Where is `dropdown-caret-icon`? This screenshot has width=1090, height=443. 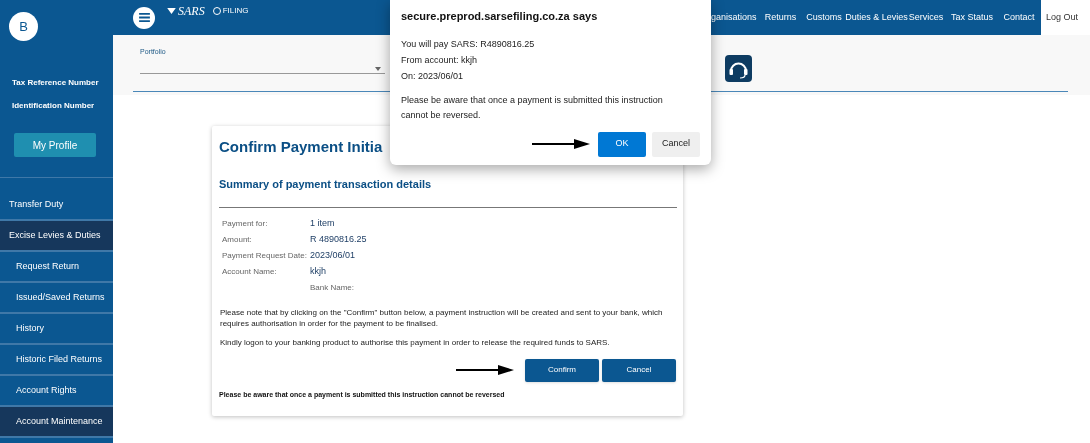 dropdown-caret-icon is located at coordinates (378, 68).